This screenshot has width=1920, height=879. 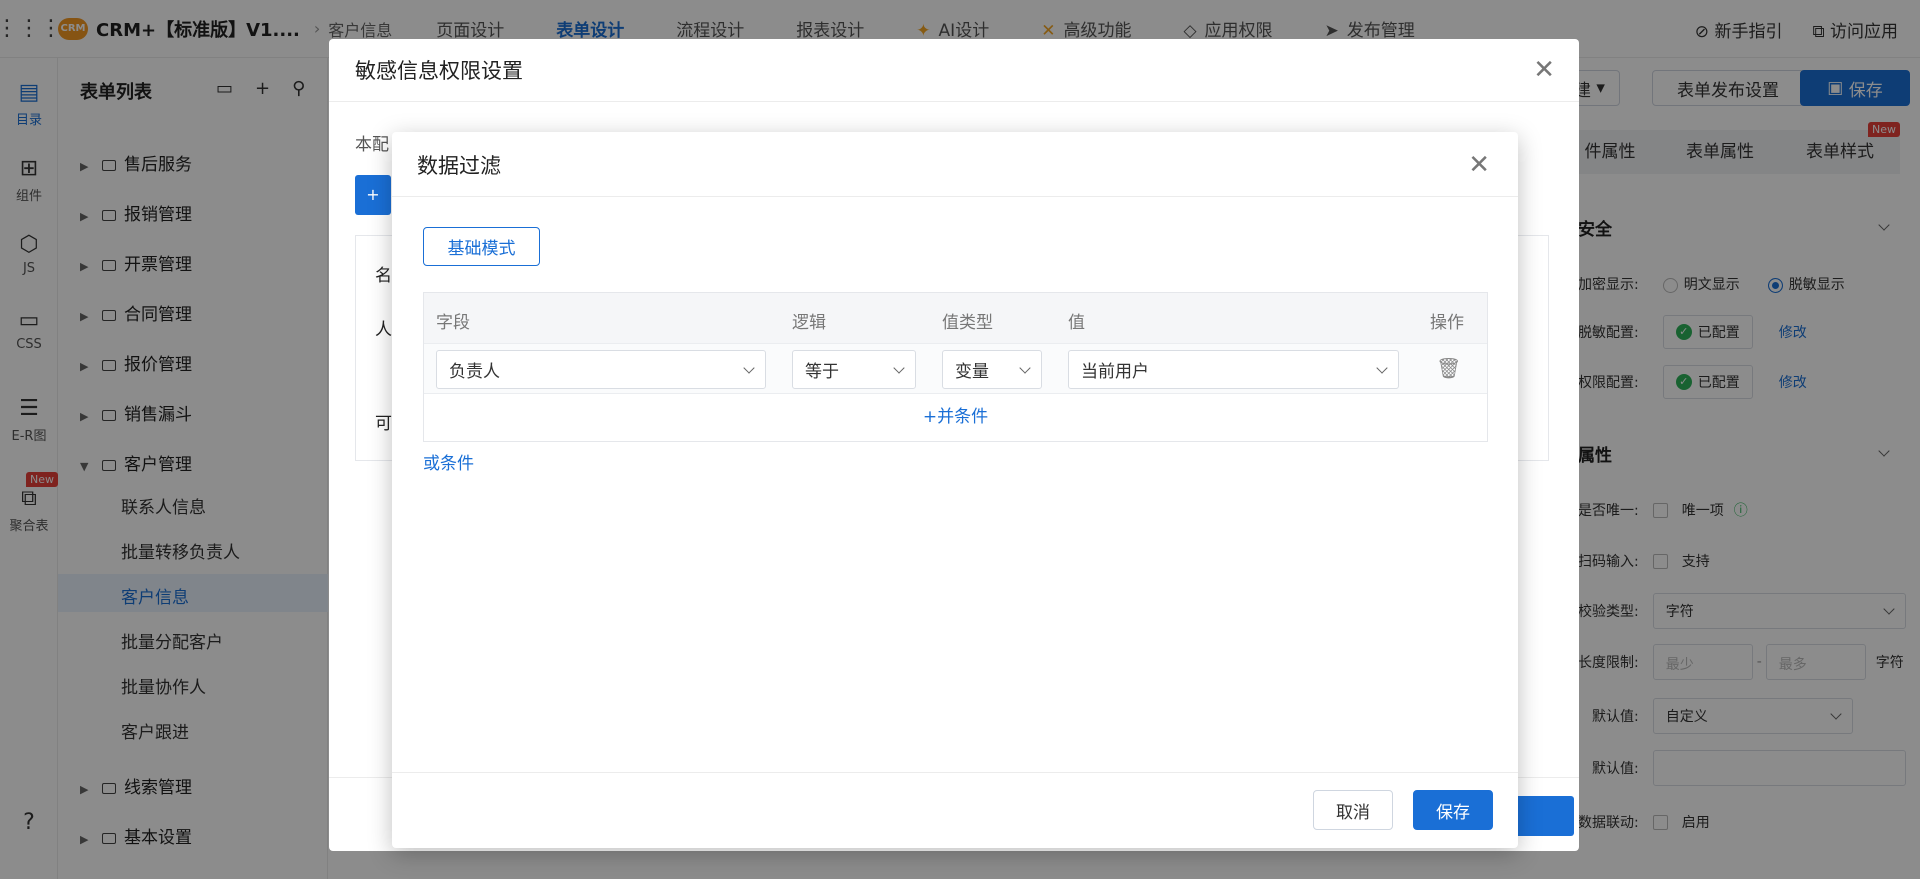 What do you see at coordinates (992, 369) in the screenshot?
I see `value-type-select: 变量` at bounding box center [992, 369].